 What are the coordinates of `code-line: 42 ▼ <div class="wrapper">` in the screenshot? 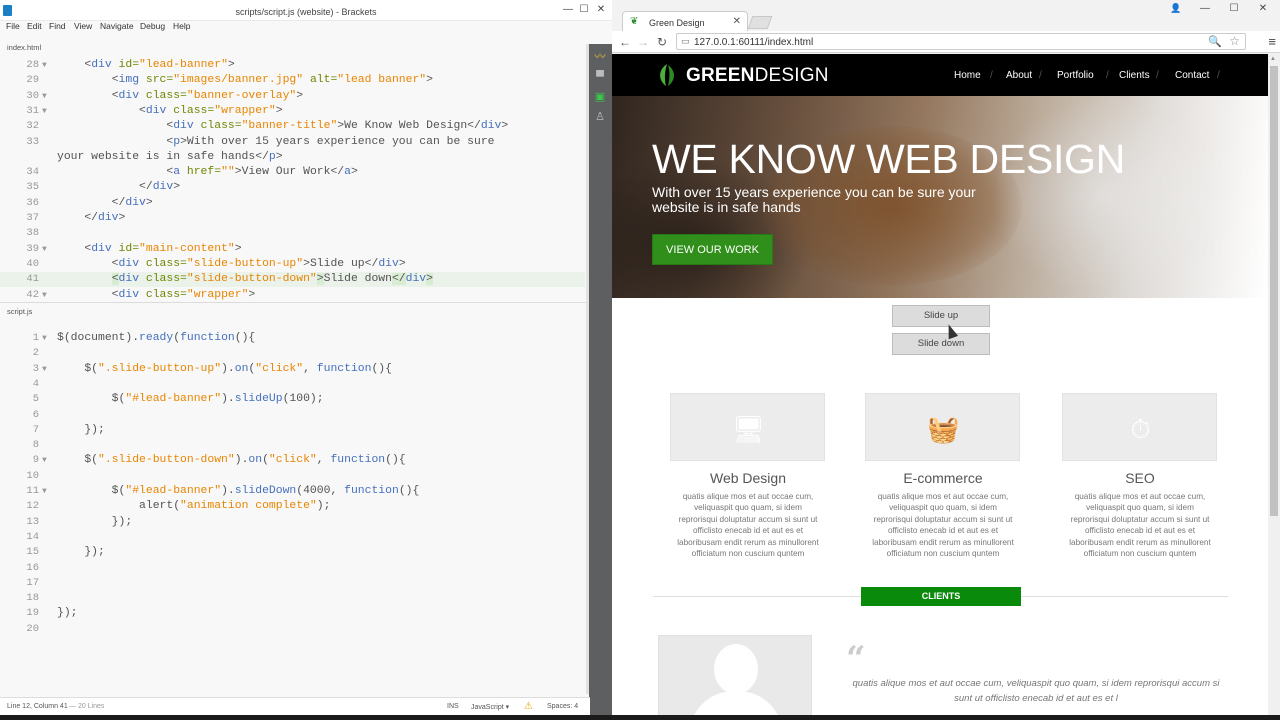 It's located at (292, 295).